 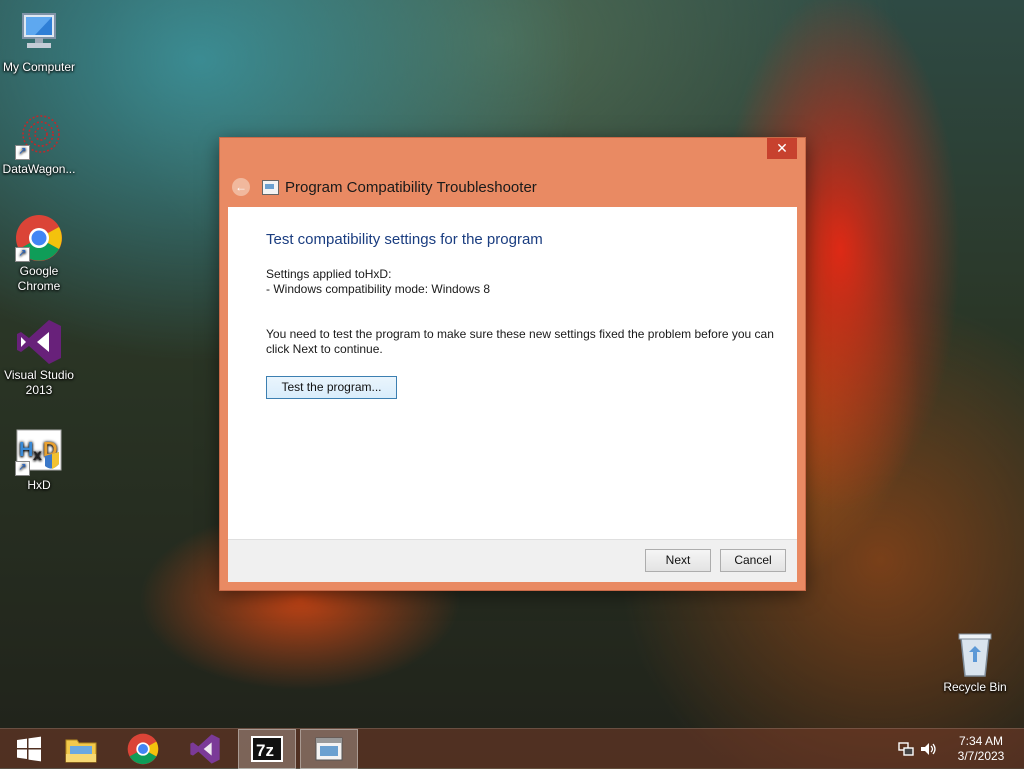 I want to click on hxd-icon: H x D ↗, so click(x=39, y=452).